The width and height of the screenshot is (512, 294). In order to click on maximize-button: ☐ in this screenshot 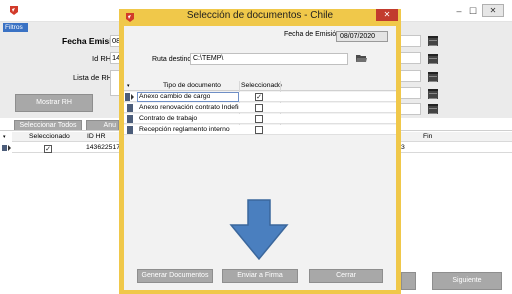, I will do `click(473, 11)`.